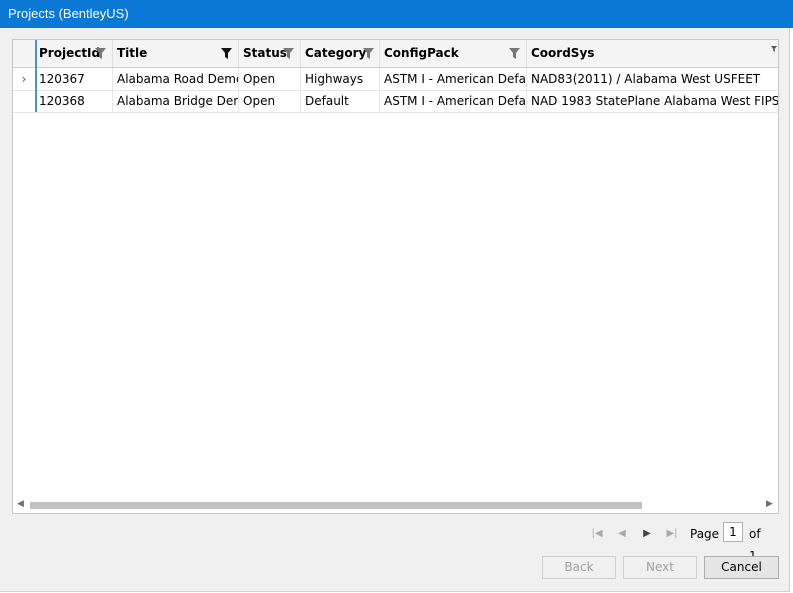 The width and height of the screenshot is (793, 593). I want to click on column-label: Title, so click(132, 53).